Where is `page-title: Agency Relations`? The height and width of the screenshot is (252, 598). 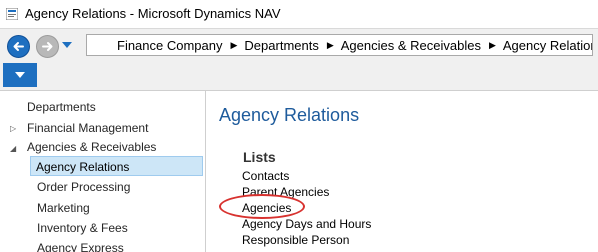 page-title: Agency Relations is located at coordinates (289, 115).